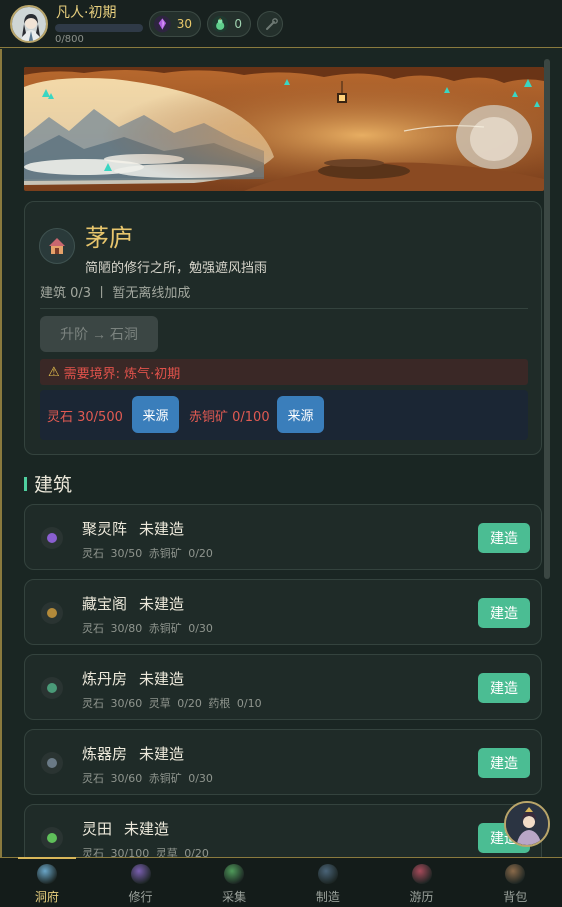 Image resolution: width=562 pixels, height=907 pixels. What do you see at coordinates (284, 372) in the screenshot?
I see `realm-requirement-warning: ⚠ 需要境界: 炼气·初期` at bounding box center [284, 372].